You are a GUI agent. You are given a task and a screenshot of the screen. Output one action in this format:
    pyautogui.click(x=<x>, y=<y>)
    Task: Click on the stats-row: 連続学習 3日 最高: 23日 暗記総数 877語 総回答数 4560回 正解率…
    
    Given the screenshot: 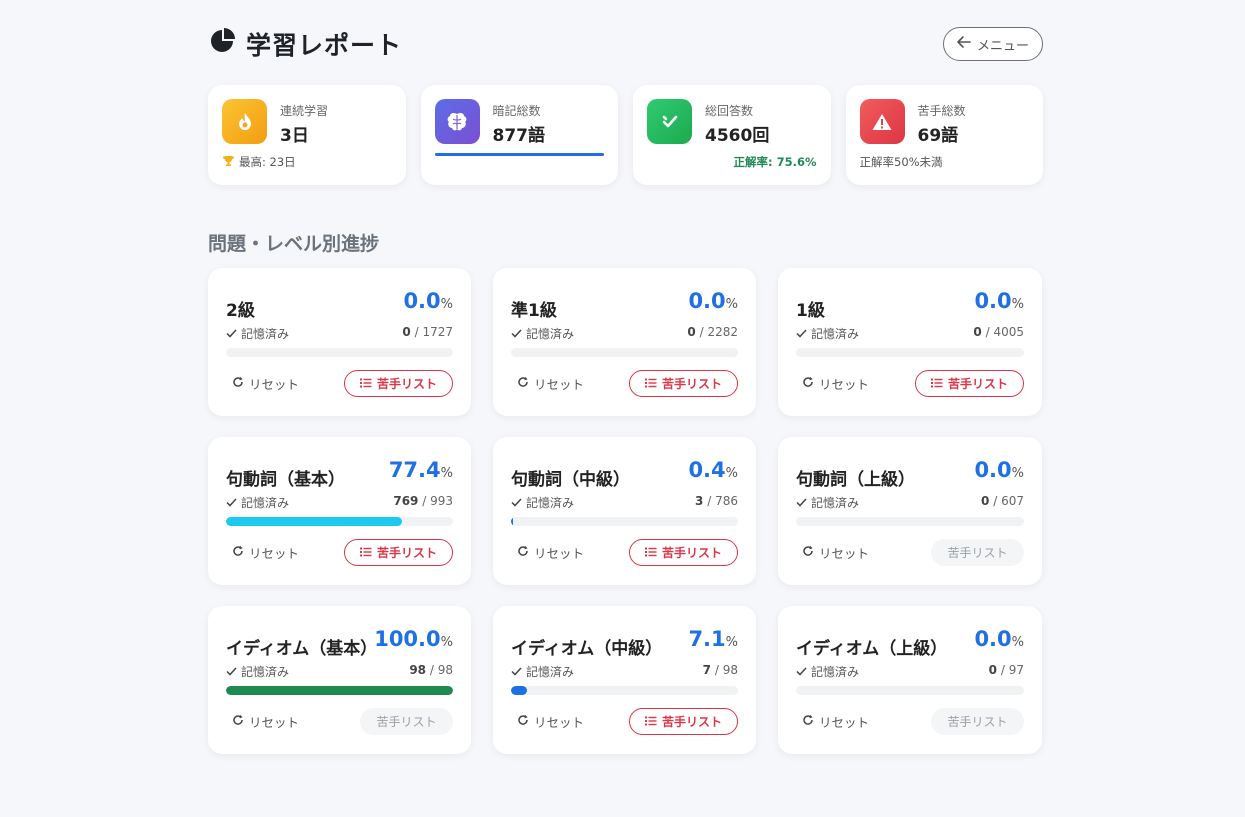 What is the action you would take?
    pyautogui.click(x=625, y=135)
    